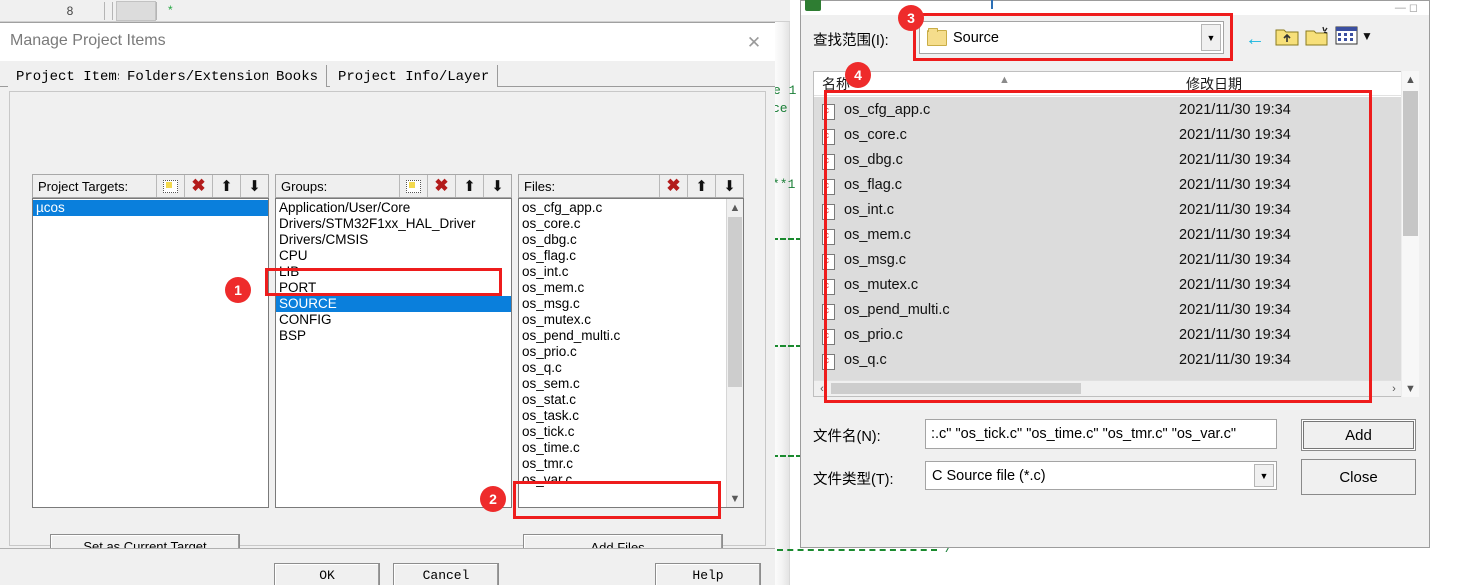 The width and height of the screenshot is (1469, 585). Describe the element at coordinates (622, 400) in the screenshot. I see `list-item: os_stat.c` at that location.